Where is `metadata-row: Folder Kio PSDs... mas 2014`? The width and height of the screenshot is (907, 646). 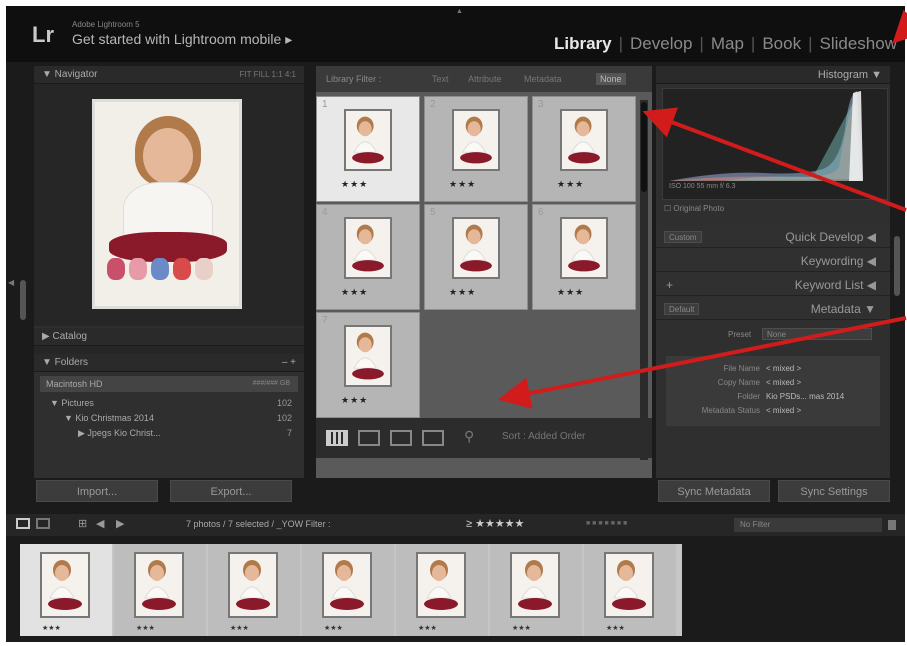
metadata-row: Folder Kio PSDs... mas 2014 is located at coordinates (773, 397).